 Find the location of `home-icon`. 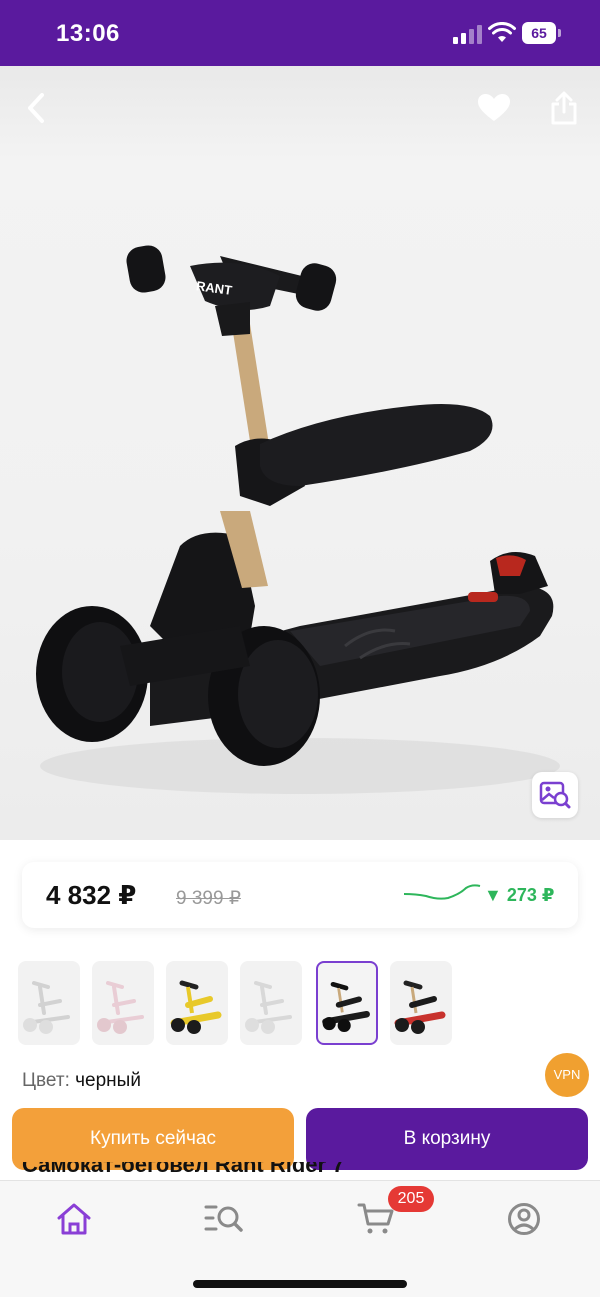

home-icon is located at coordinates (74, 1219).